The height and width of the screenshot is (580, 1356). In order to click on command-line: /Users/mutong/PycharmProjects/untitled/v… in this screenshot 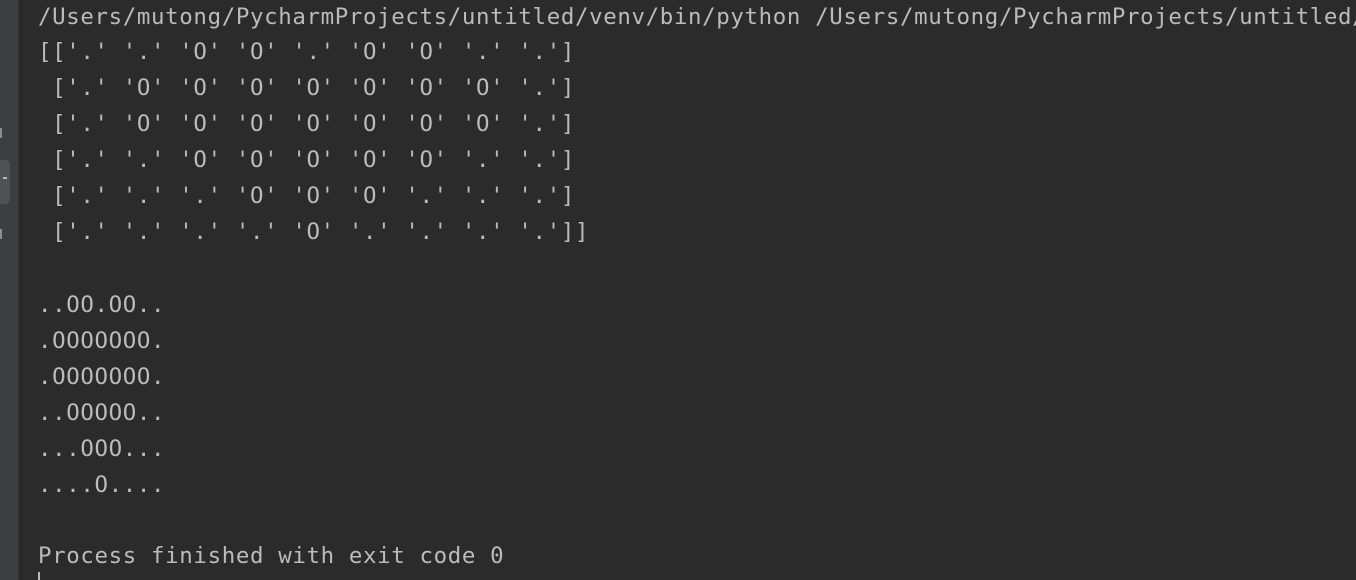, I will do `click(697, 17)`.